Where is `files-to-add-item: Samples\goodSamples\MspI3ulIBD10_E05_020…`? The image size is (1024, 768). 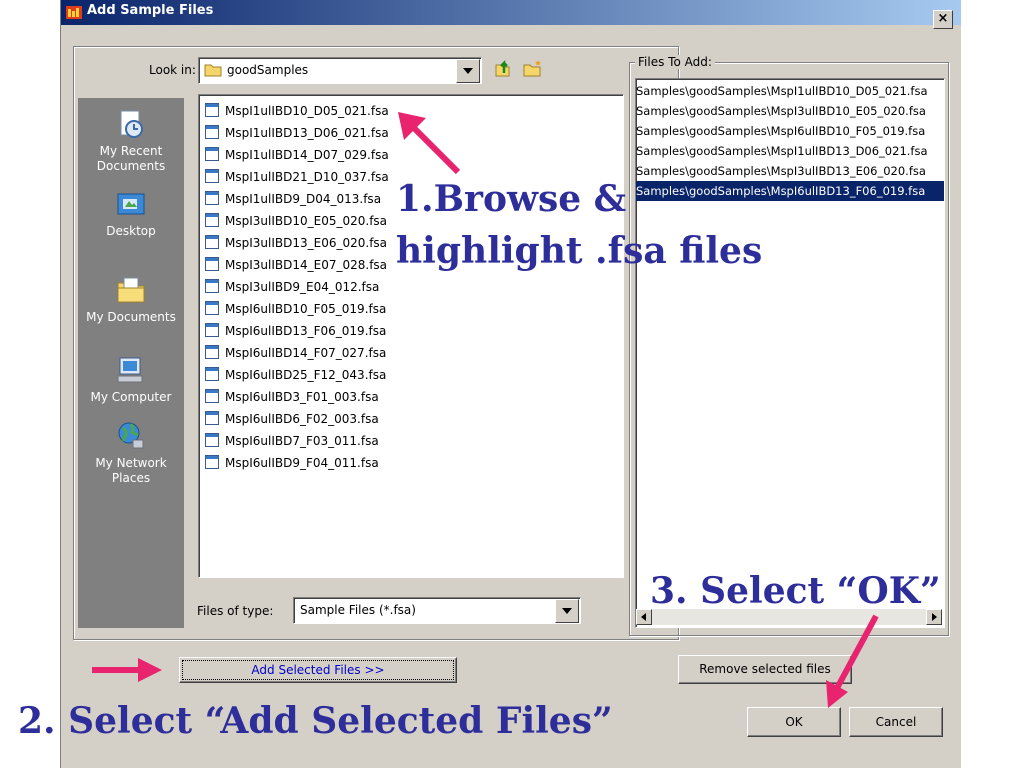
files-to-add-item: Samples\goodSamples\MspI3ulIBD10_E05_020… is located at coordinates (790, 111).